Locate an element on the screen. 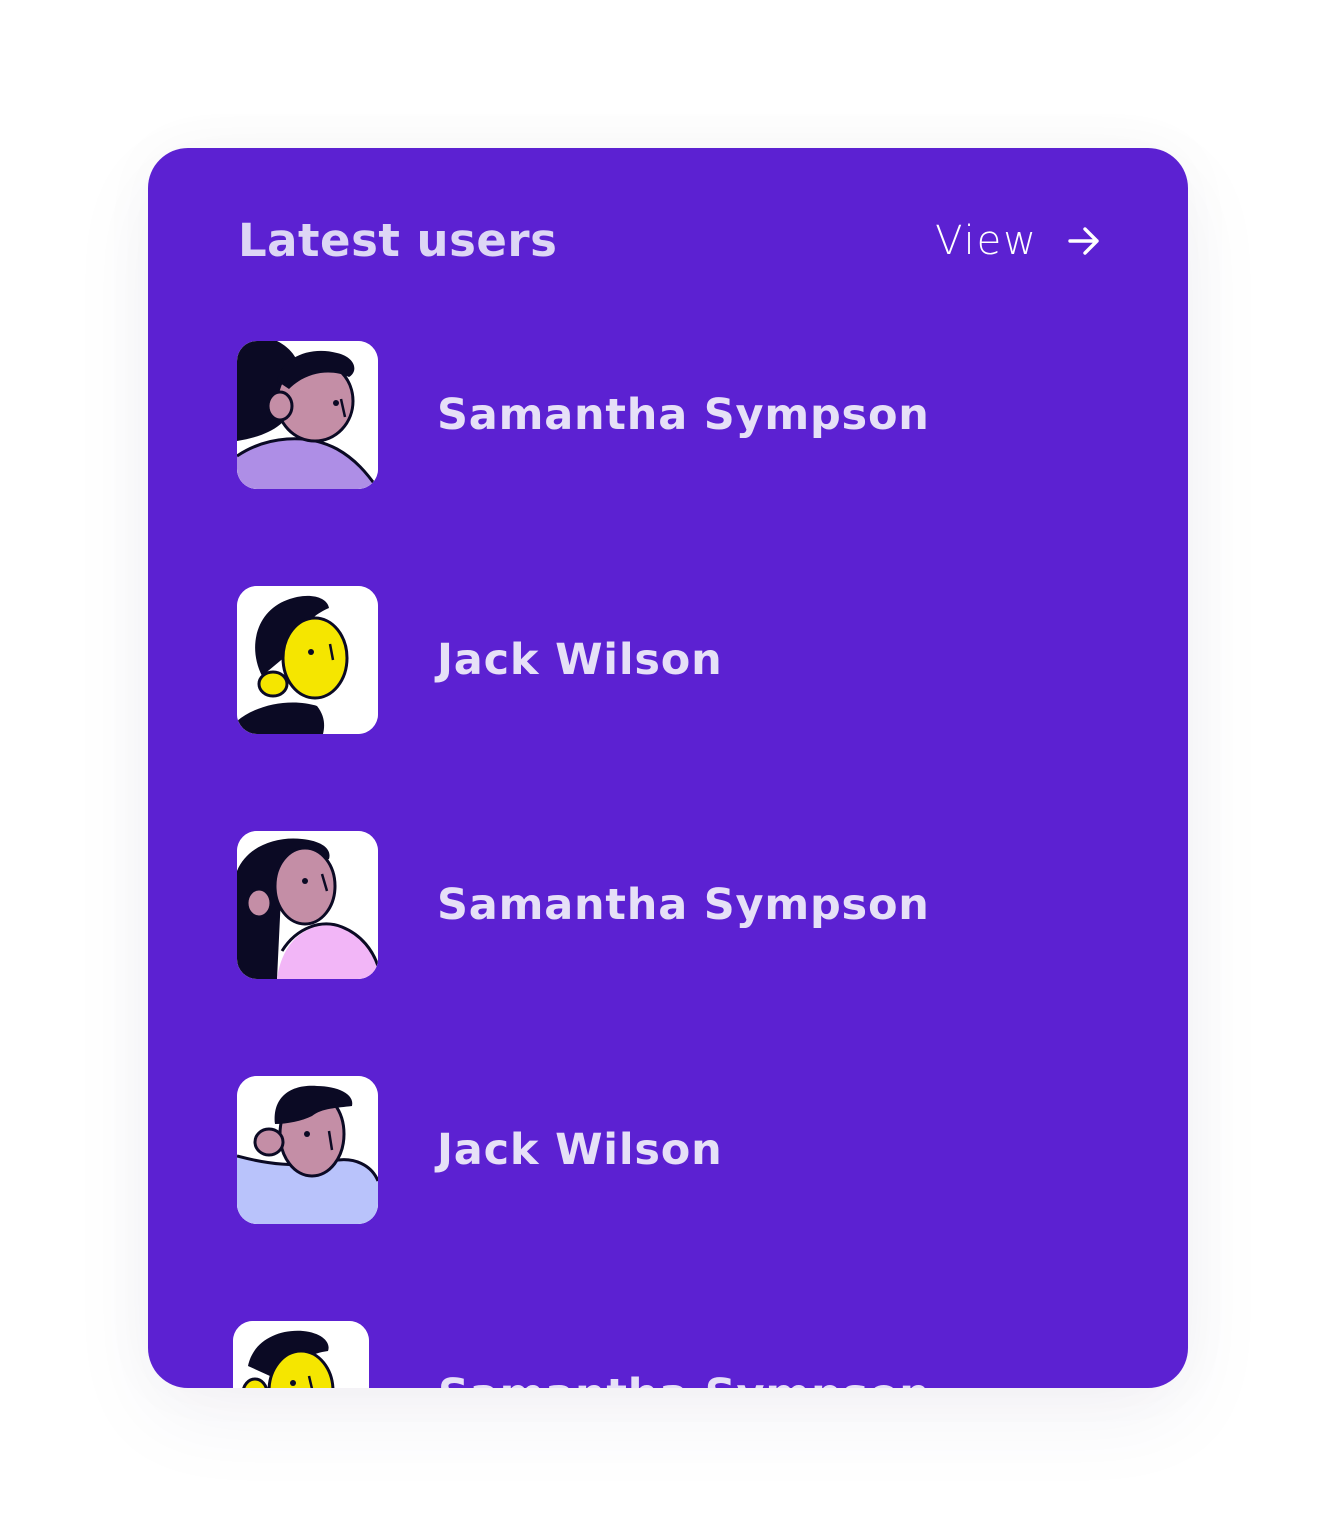 The width and height of the screenshot is (1336, 1536). card-title: Latest users is located at coordinates (398, 240).